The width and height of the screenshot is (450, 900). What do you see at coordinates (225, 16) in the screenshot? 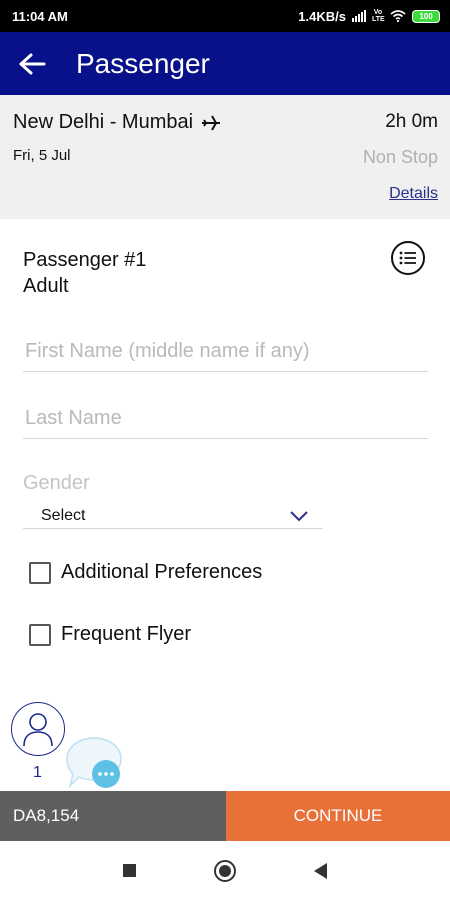
I see `status-bar: 11:04 AM 1.4KB/s Vo LTE 100` at bounding box center [225, 16].